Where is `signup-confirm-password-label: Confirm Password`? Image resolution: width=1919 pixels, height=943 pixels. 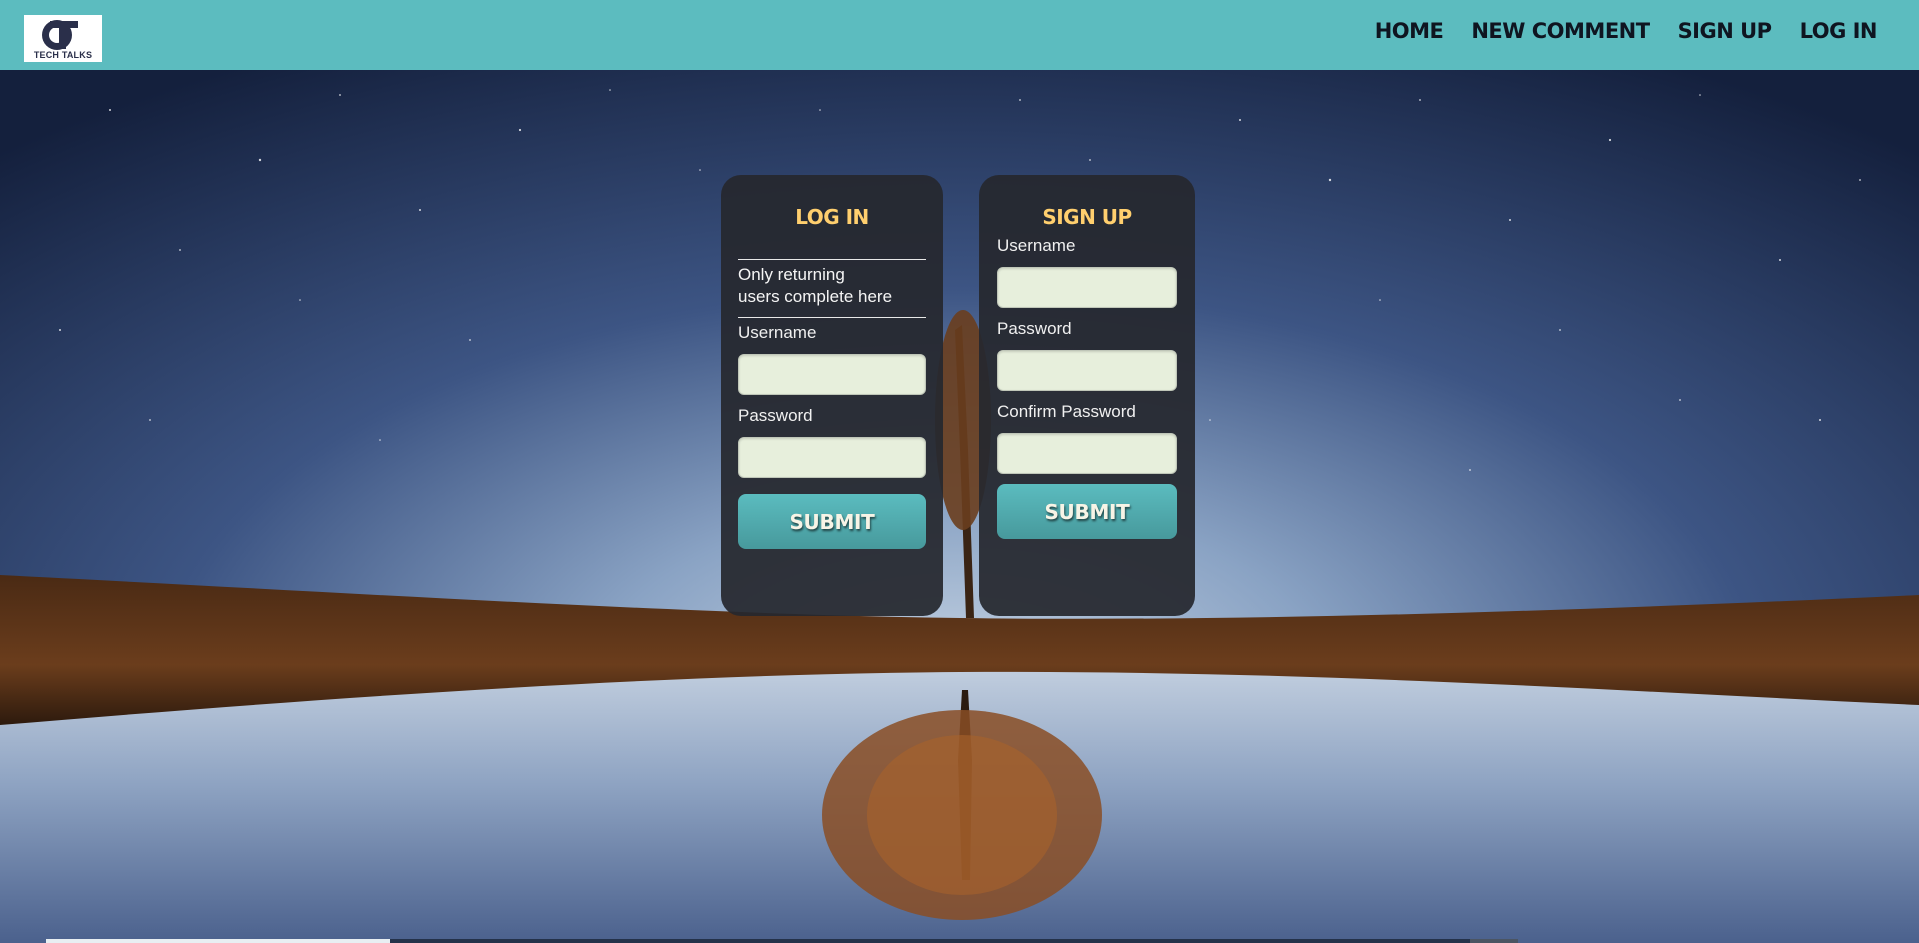
signup-confirm-password-label: Confirm Password is located at coordinates (1066, 411).